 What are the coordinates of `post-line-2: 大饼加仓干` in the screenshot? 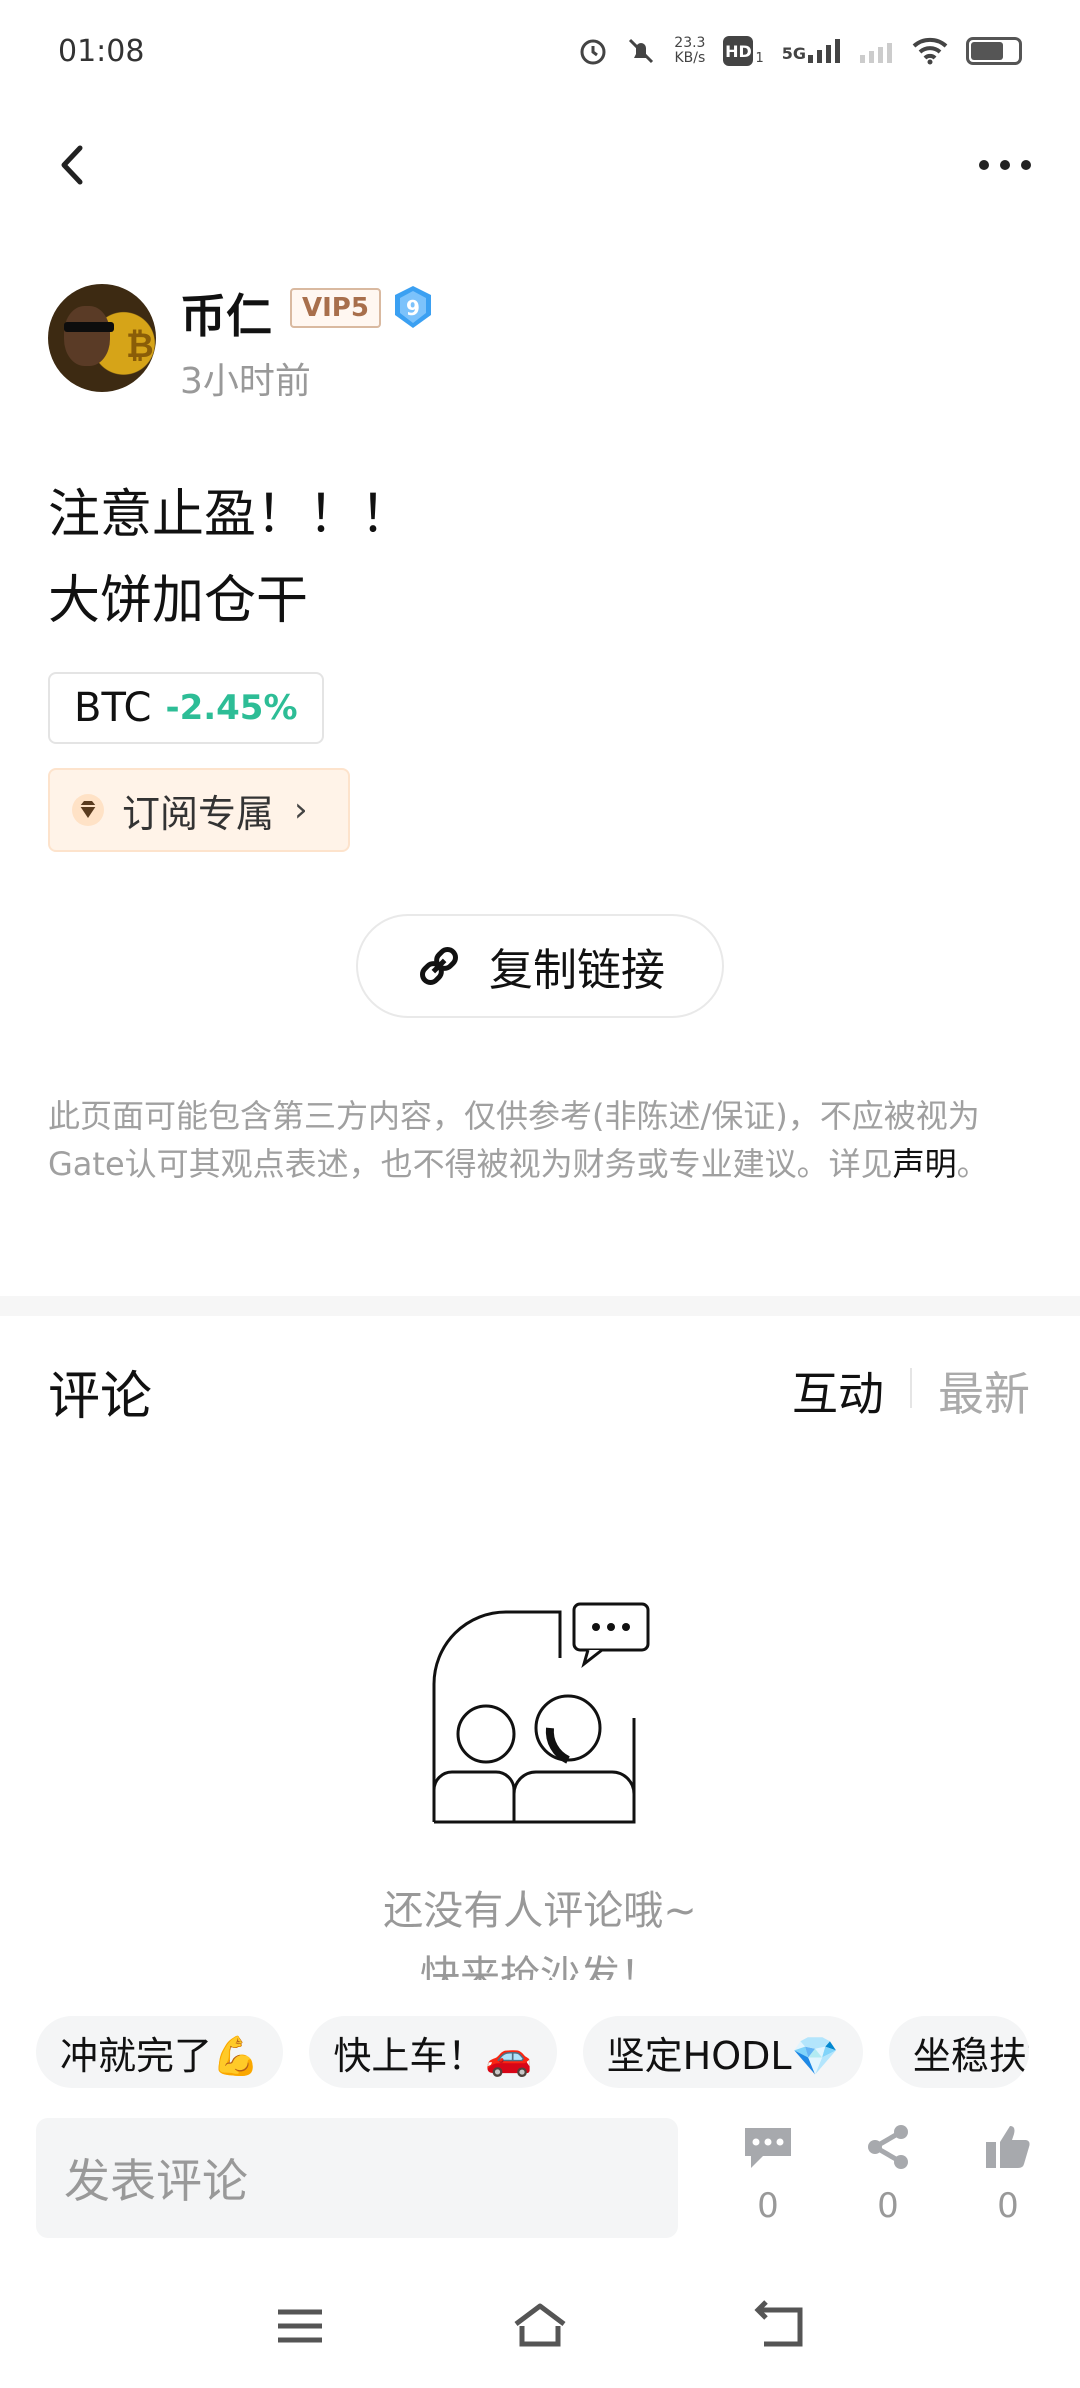 It's located at (178, 601).